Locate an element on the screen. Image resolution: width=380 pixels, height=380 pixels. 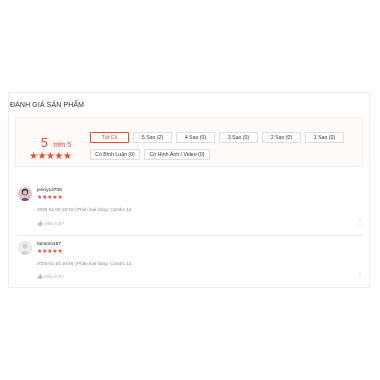
review-username: jenny13708 is located at coordinates (49, 190).